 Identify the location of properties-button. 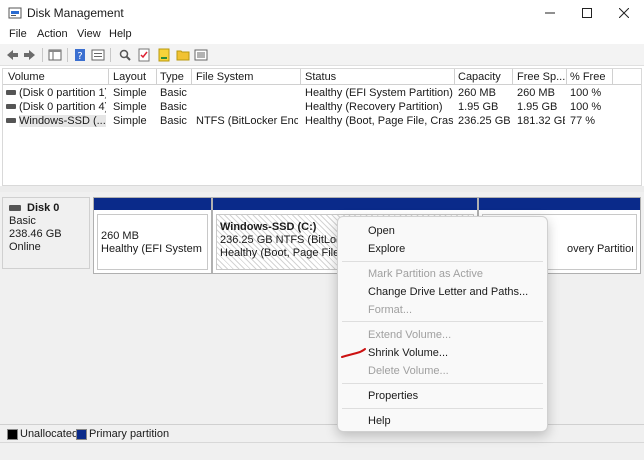
(98, 55).